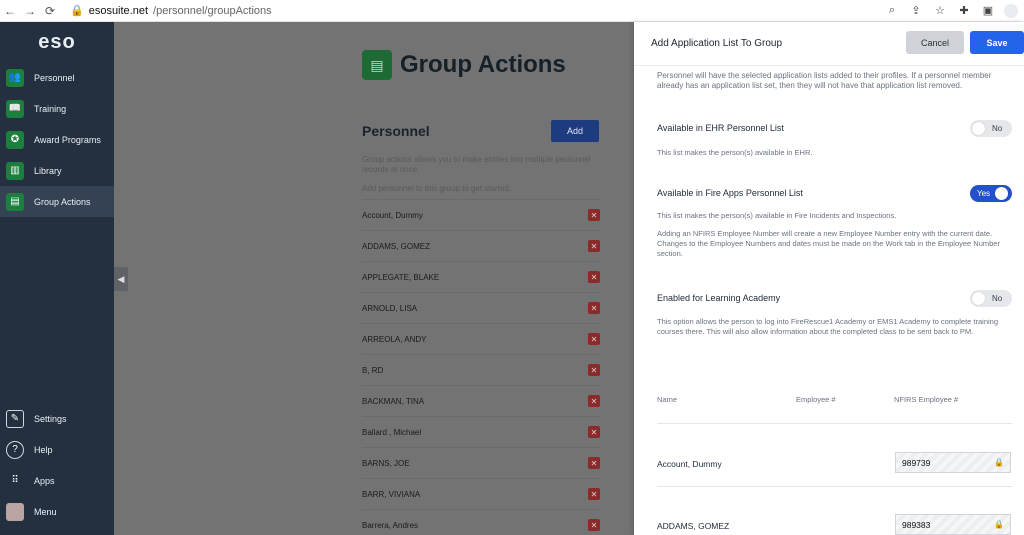  I want to click on employee-name: Account, Dummy, so click(689, 464).